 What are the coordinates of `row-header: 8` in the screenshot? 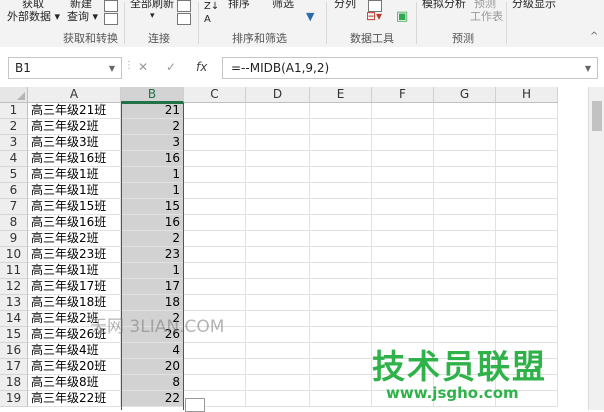 It's located at (14, 223).